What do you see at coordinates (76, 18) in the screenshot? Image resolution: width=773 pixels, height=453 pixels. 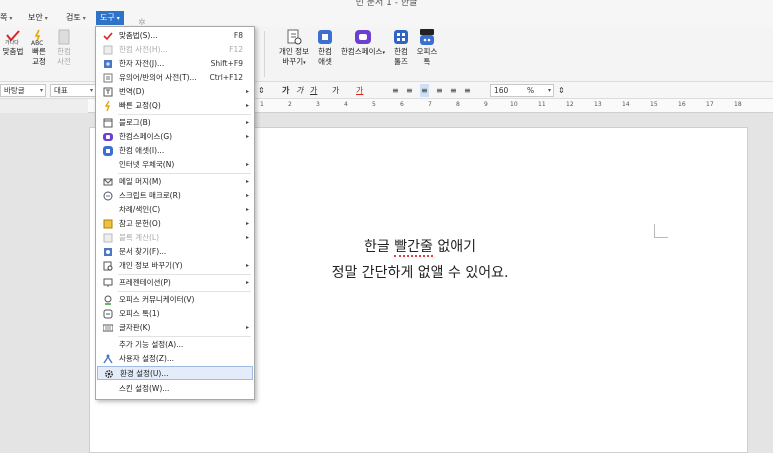 I see `menu-review: 검토 ▾` at bounding box center [76, 18].